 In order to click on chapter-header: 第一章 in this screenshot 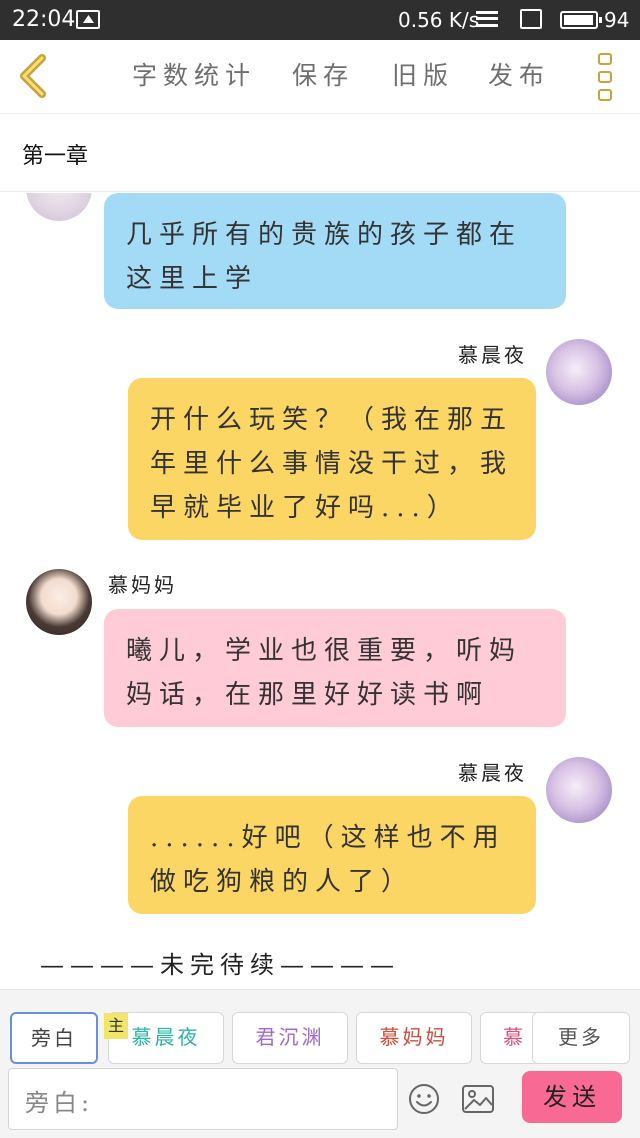, I will do `click(320, 153)`.